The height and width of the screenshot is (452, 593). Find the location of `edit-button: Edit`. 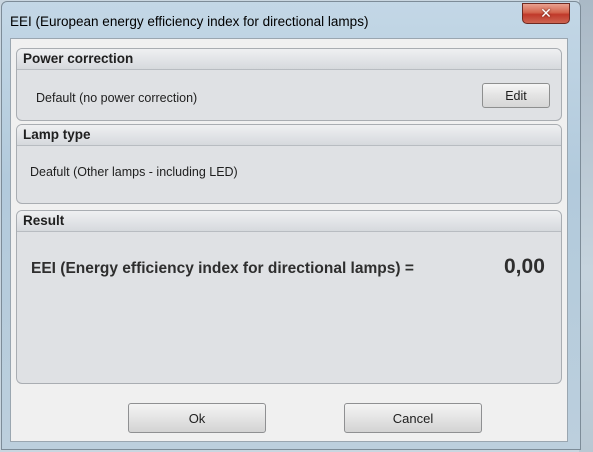

edit-button: Edit is located at coordinates (516, 95).